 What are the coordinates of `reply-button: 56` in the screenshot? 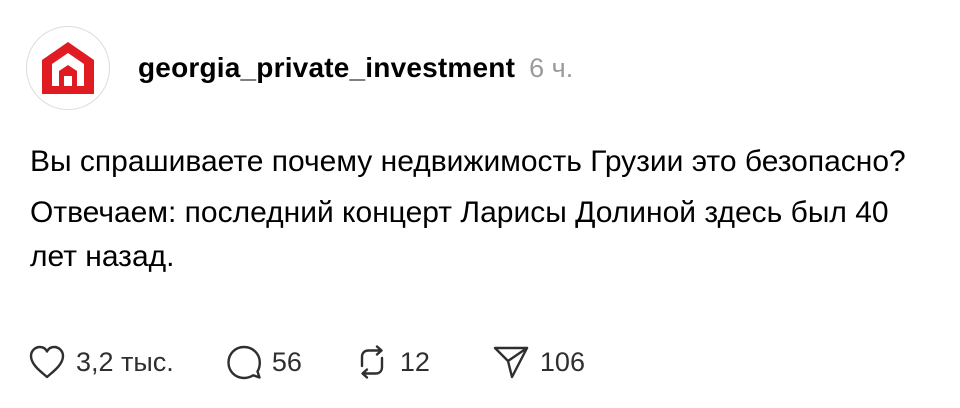 It's located at (264, 362).